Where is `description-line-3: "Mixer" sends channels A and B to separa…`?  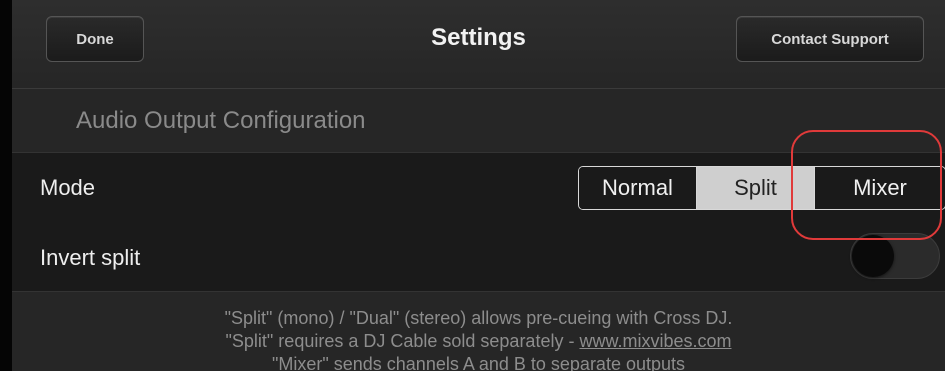 description-line-3: "Mixer" sends channels A and B to separa… is located at coordinates (478, 362).